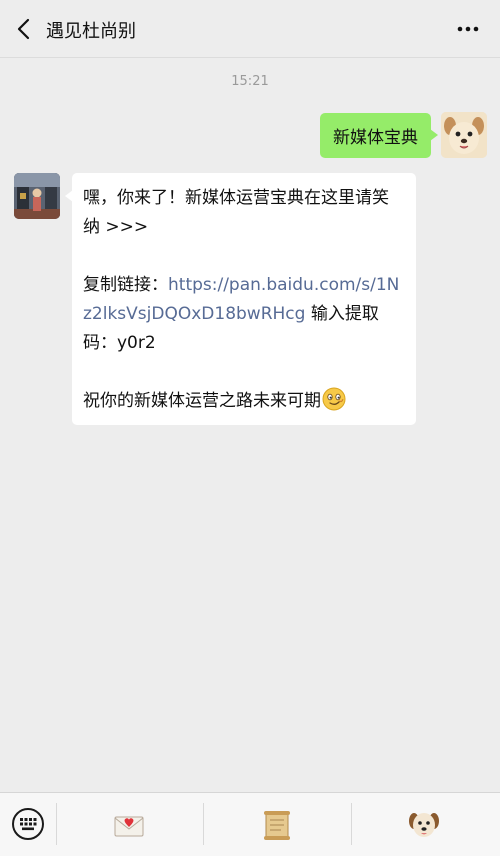 This screenshot has width=500, height=856. I want to click on copy-link-label: 复制链接：, so click(125, 285).